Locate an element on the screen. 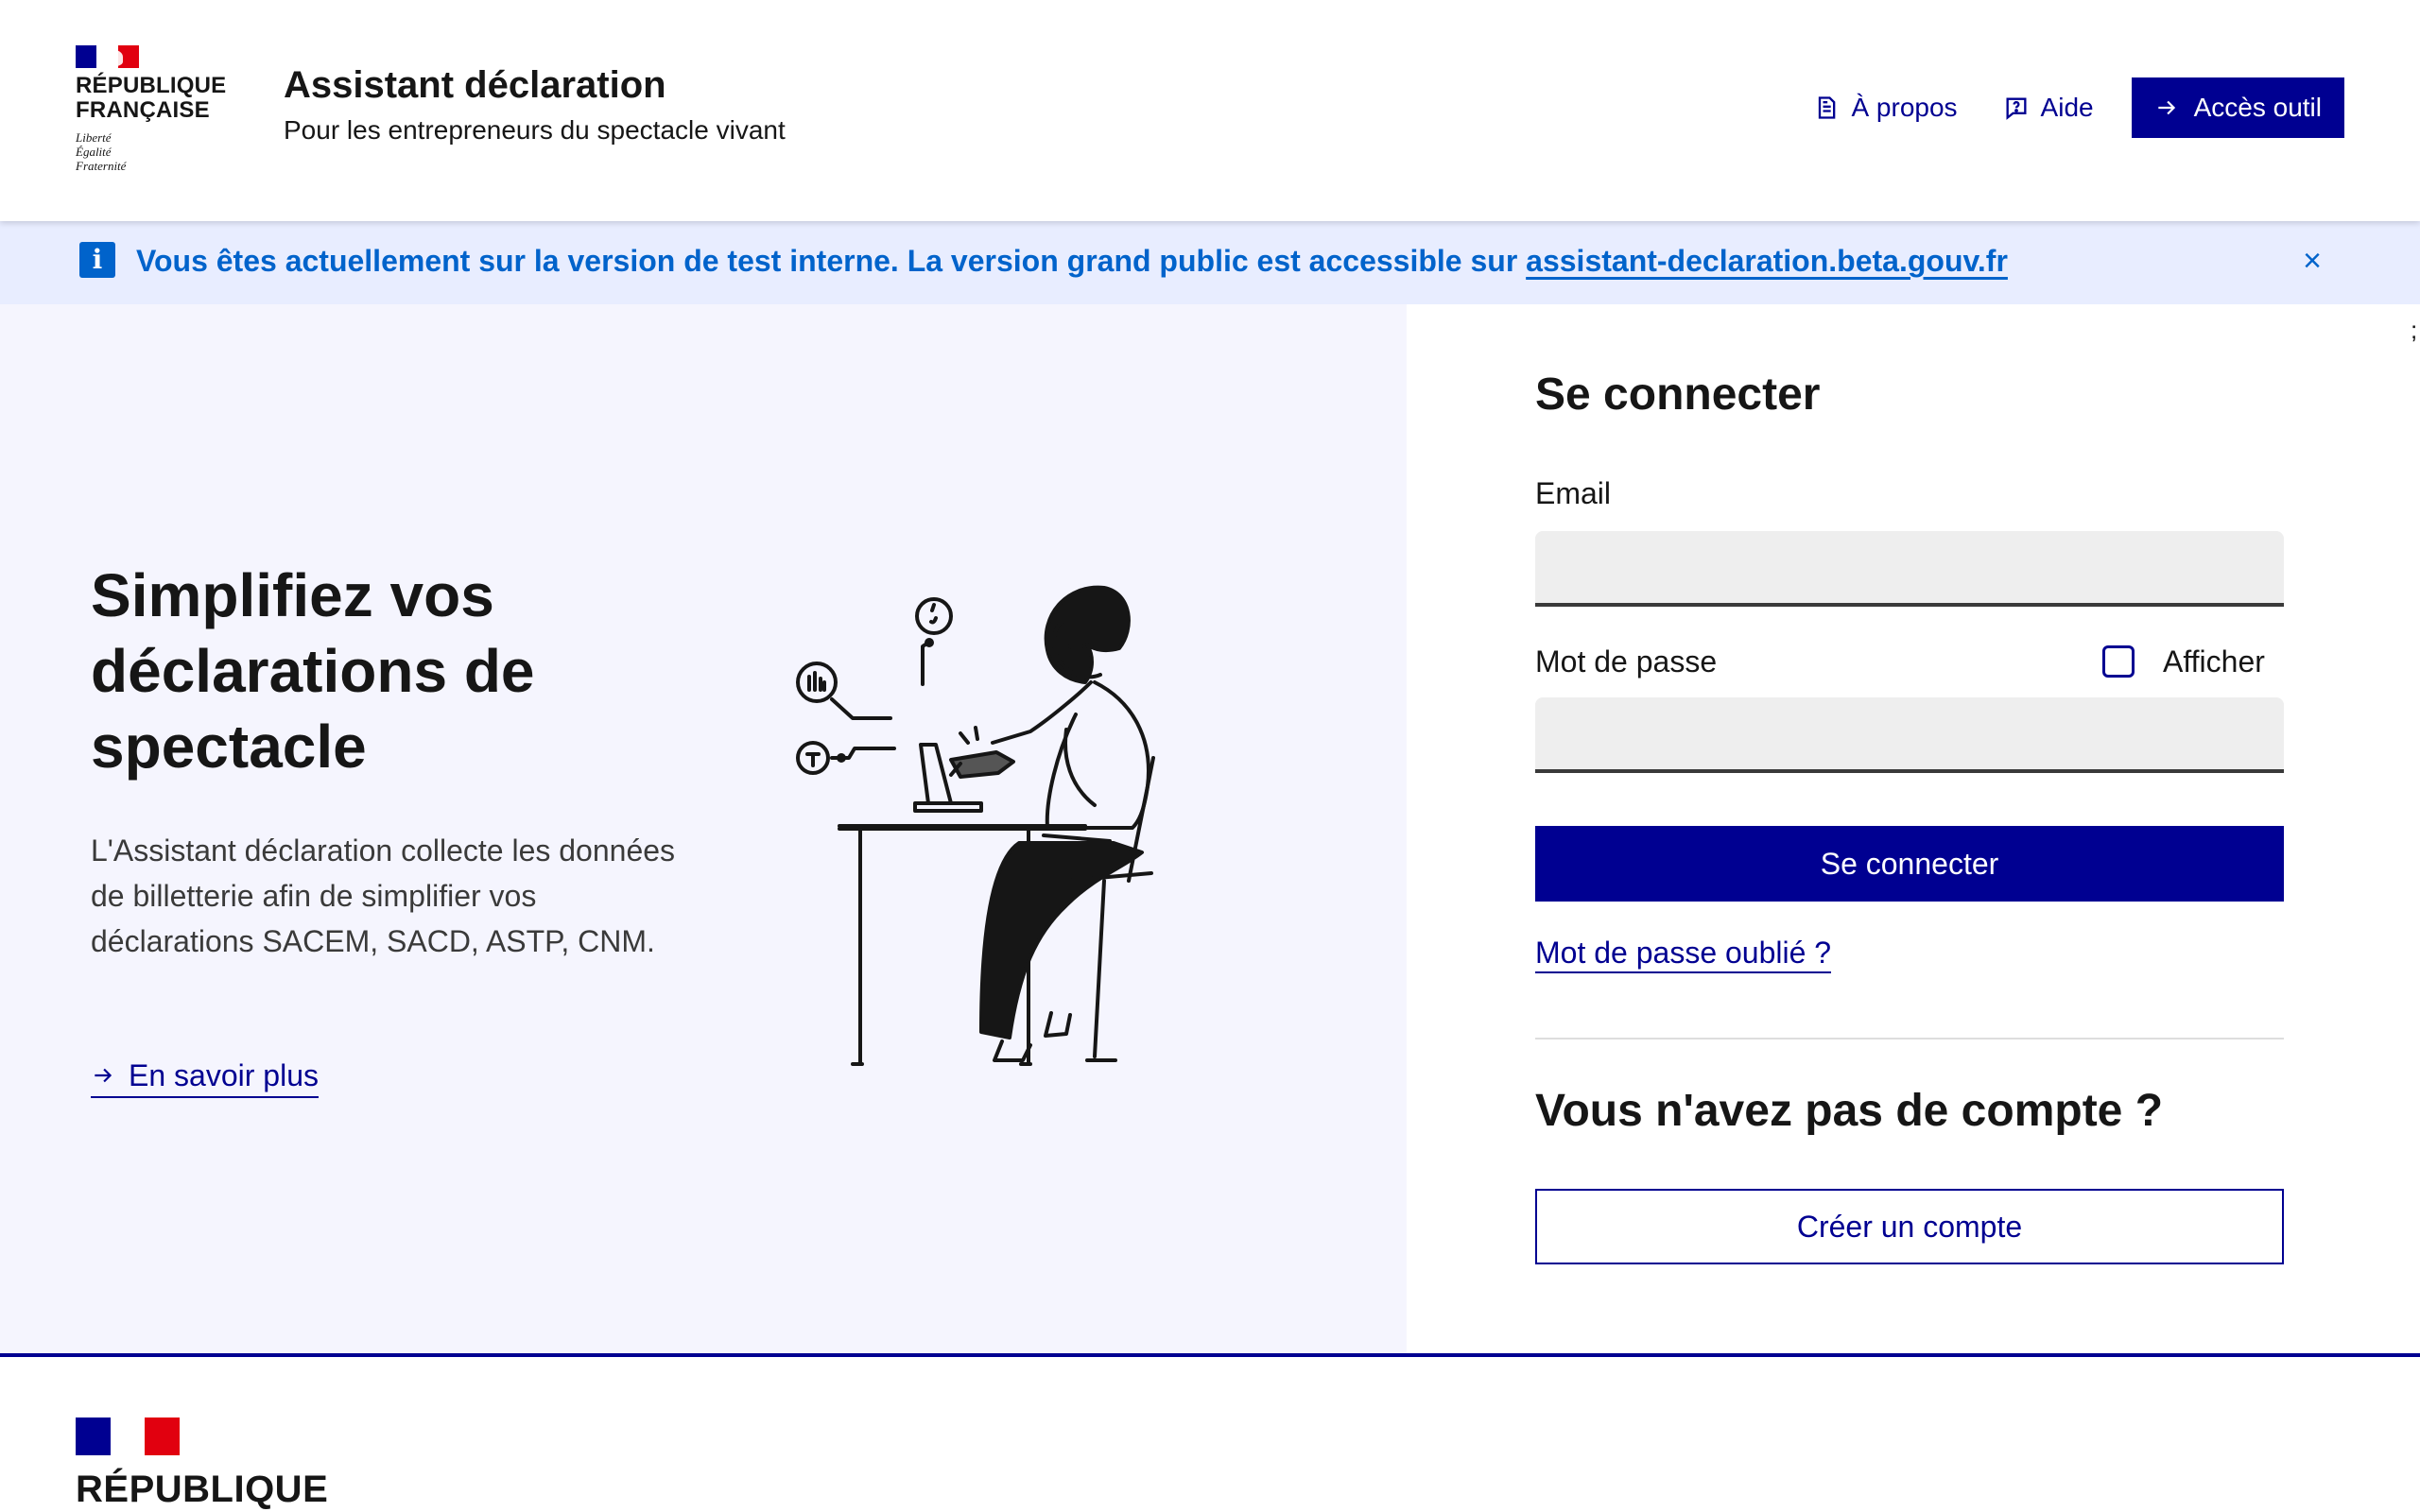  close-icon: × is located at coordinates (2312, 261).